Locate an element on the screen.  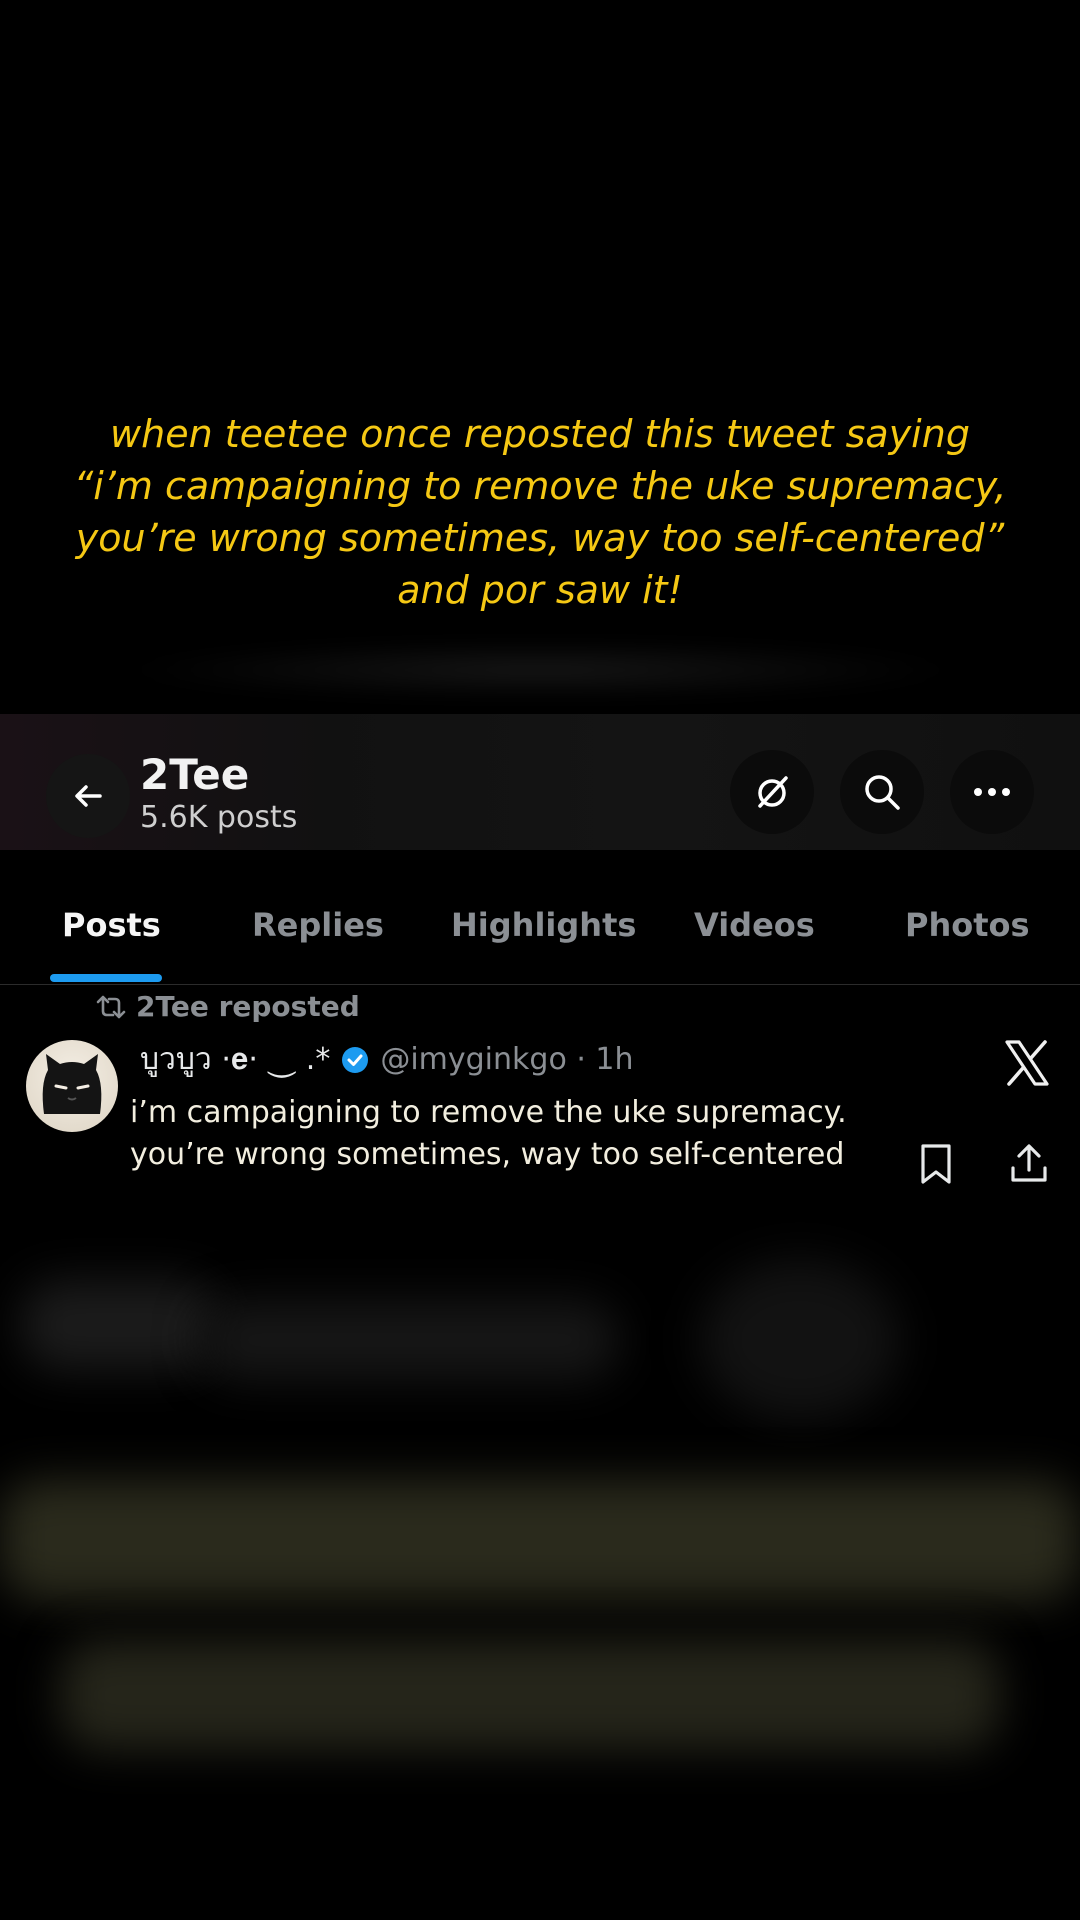
verified-badge-icon is located at coordinates (355, 1059).